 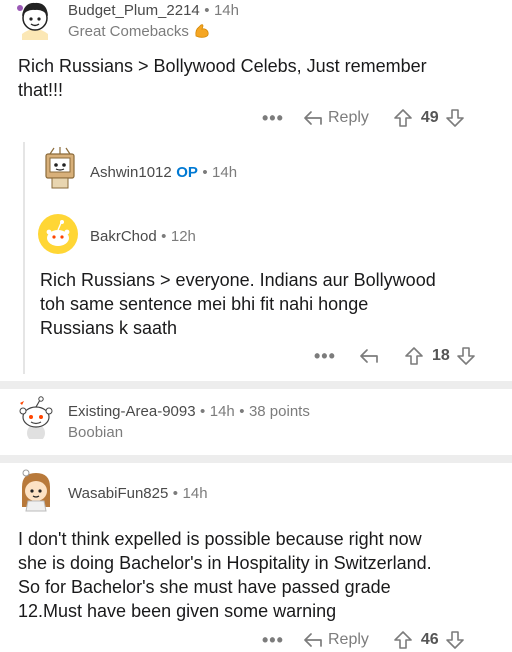 What do you see at coordinates (109, 328) in the screenshot?
I see `comment-body-line: Russians k saath` at bounding box center [109, 328].